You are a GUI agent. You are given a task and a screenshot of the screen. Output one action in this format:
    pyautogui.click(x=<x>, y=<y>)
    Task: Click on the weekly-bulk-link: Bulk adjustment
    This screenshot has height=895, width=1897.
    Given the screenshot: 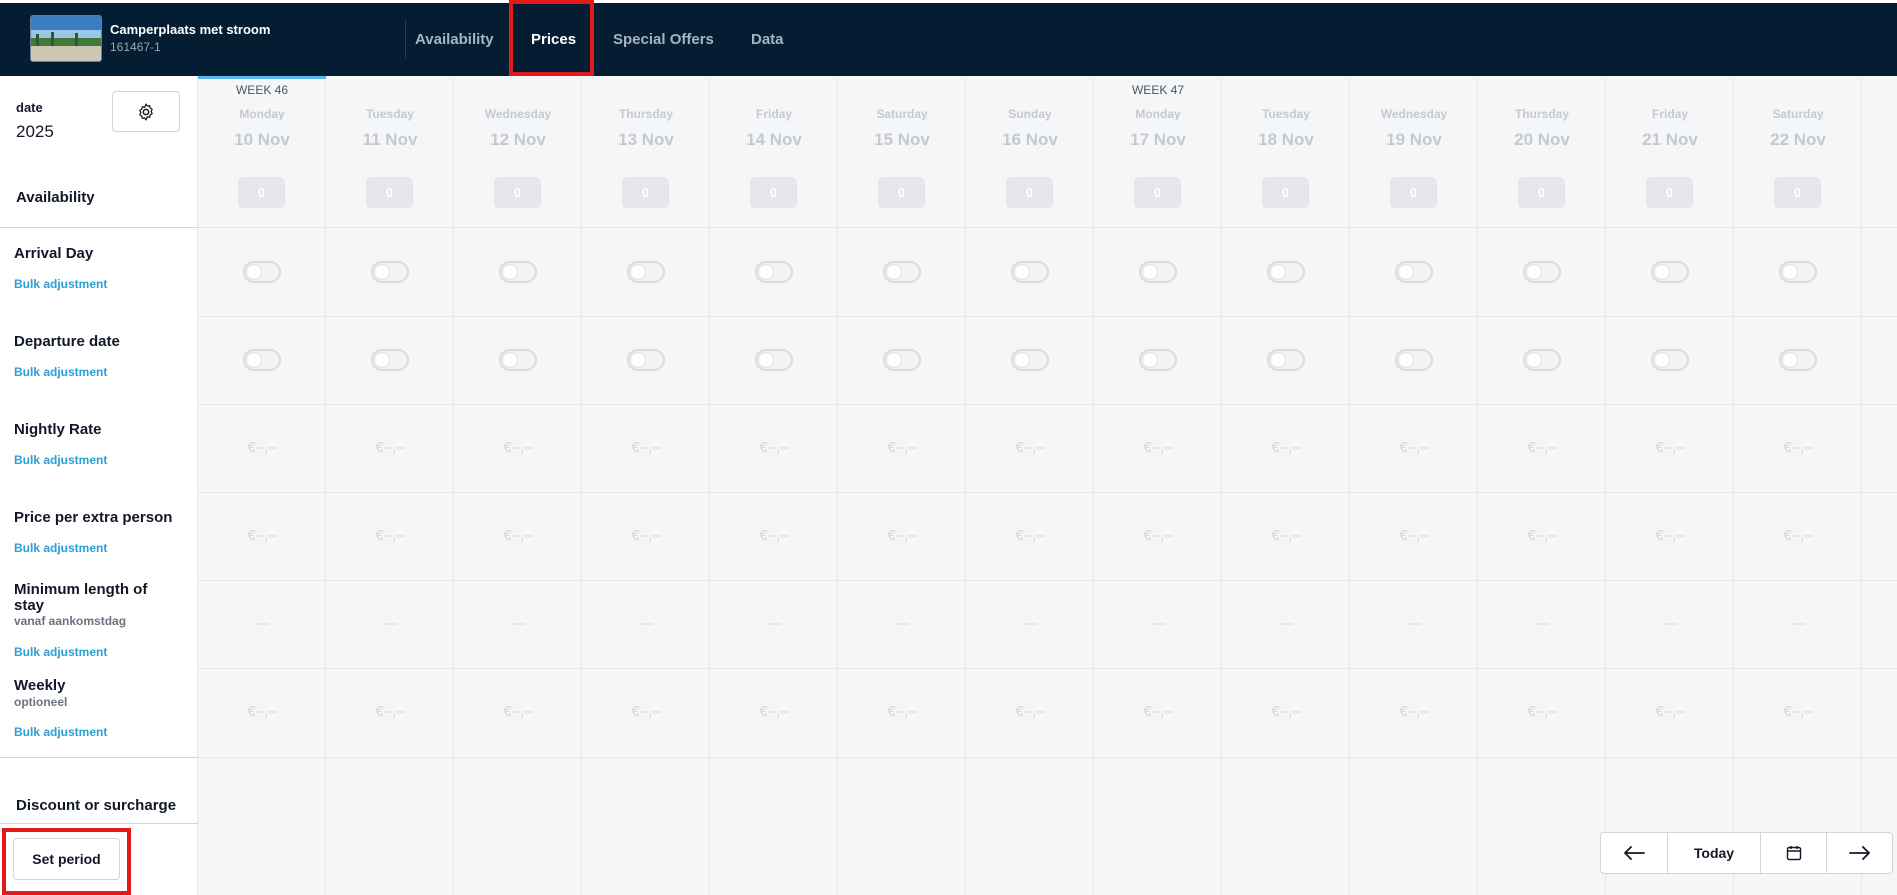 What is the action you would take?
    pyautogui.click(x=60, y=732)
    